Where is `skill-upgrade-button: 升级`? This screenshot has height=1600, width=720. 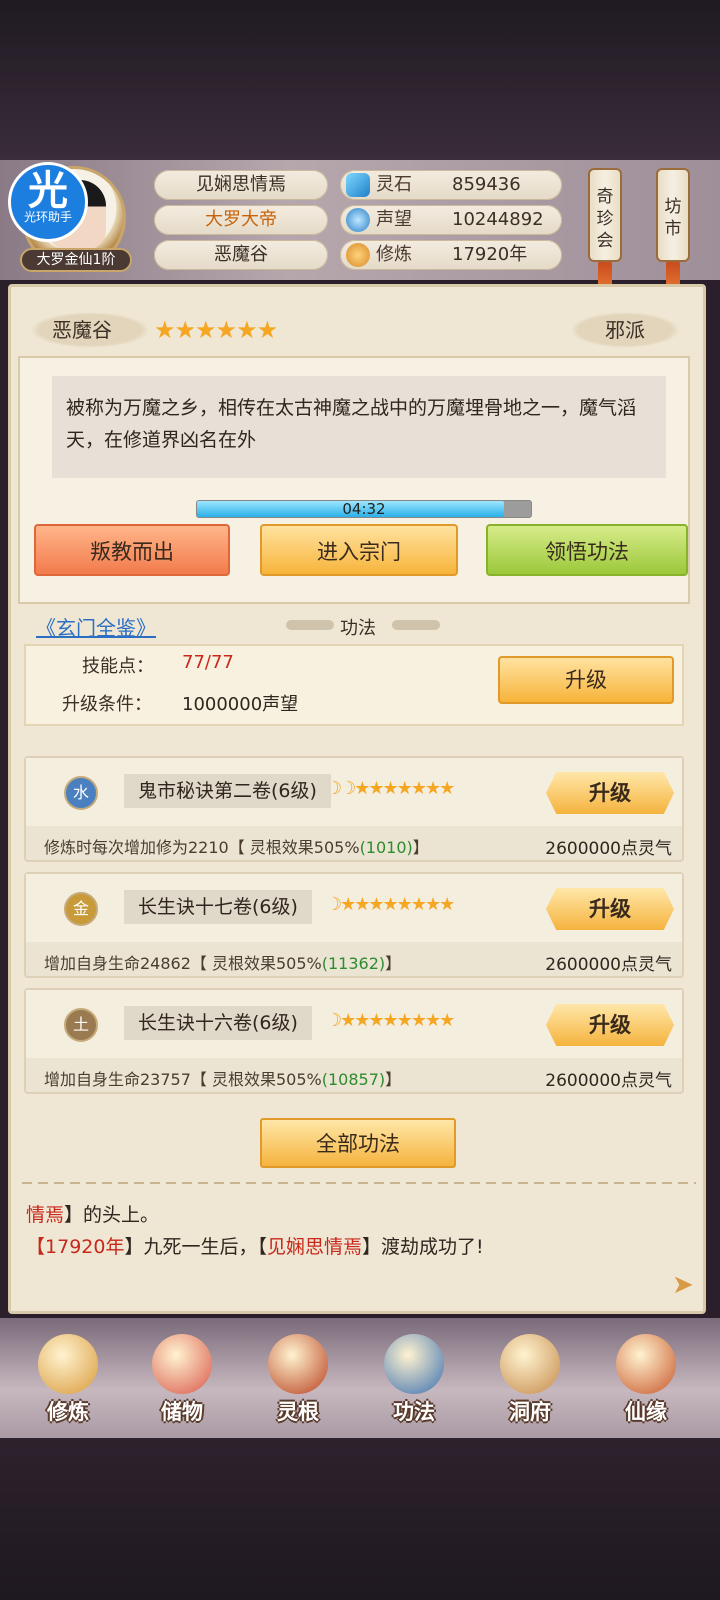 skill-upgrade-button: 升级 is located at coordinates (586, 680).